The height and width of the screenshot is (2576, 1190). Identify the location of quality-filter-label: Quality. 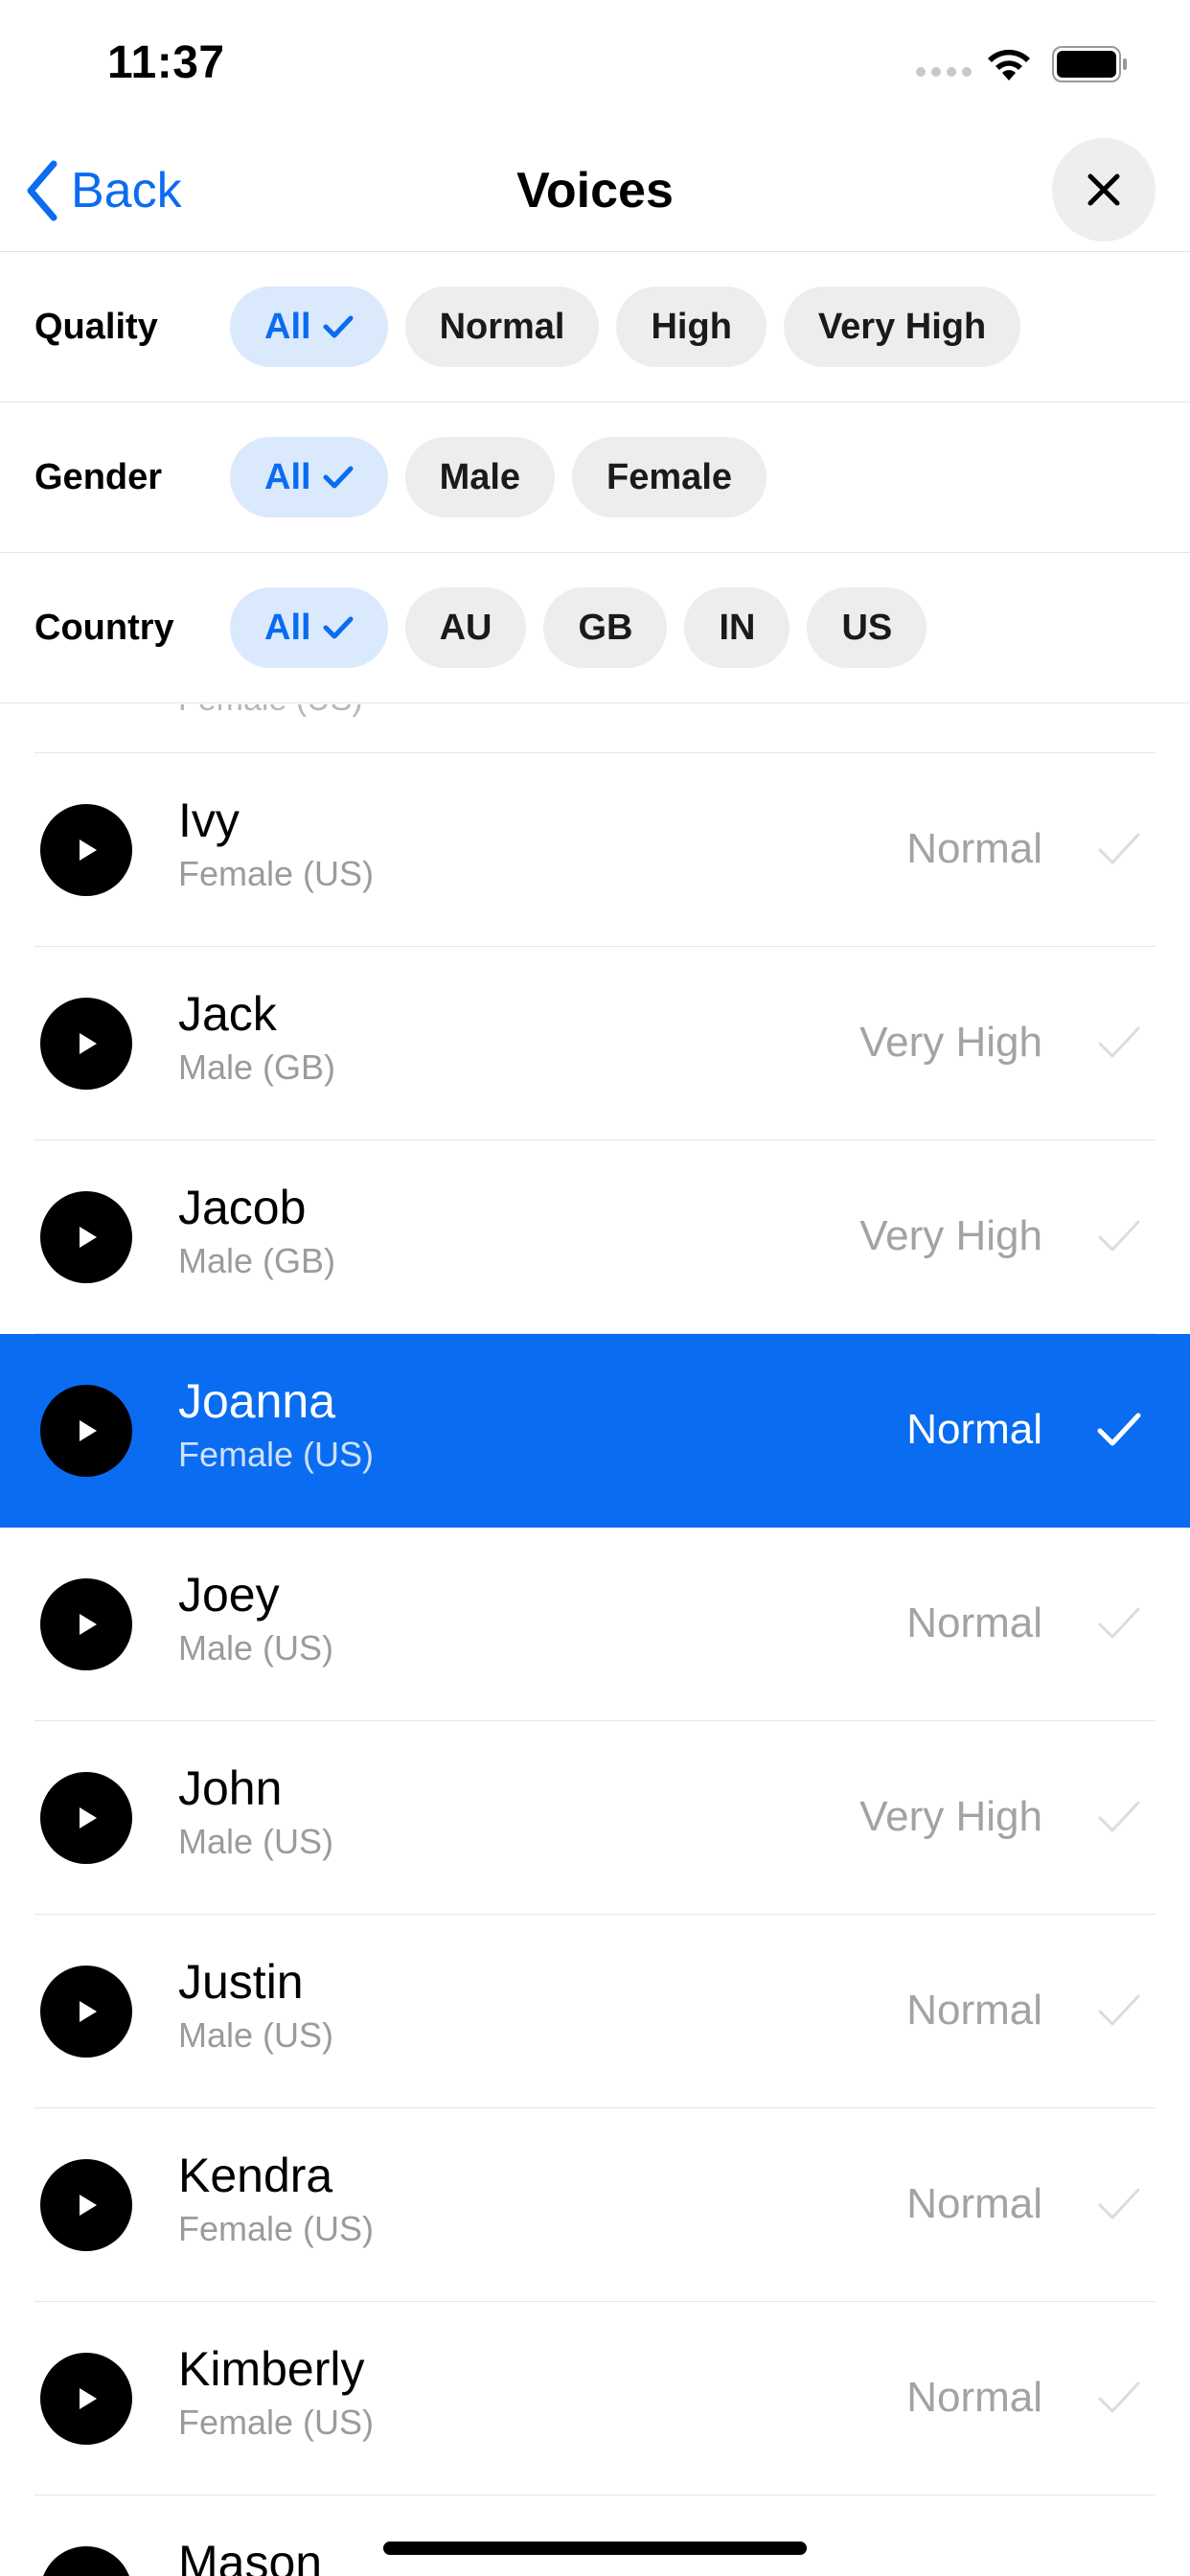
(96, 327).